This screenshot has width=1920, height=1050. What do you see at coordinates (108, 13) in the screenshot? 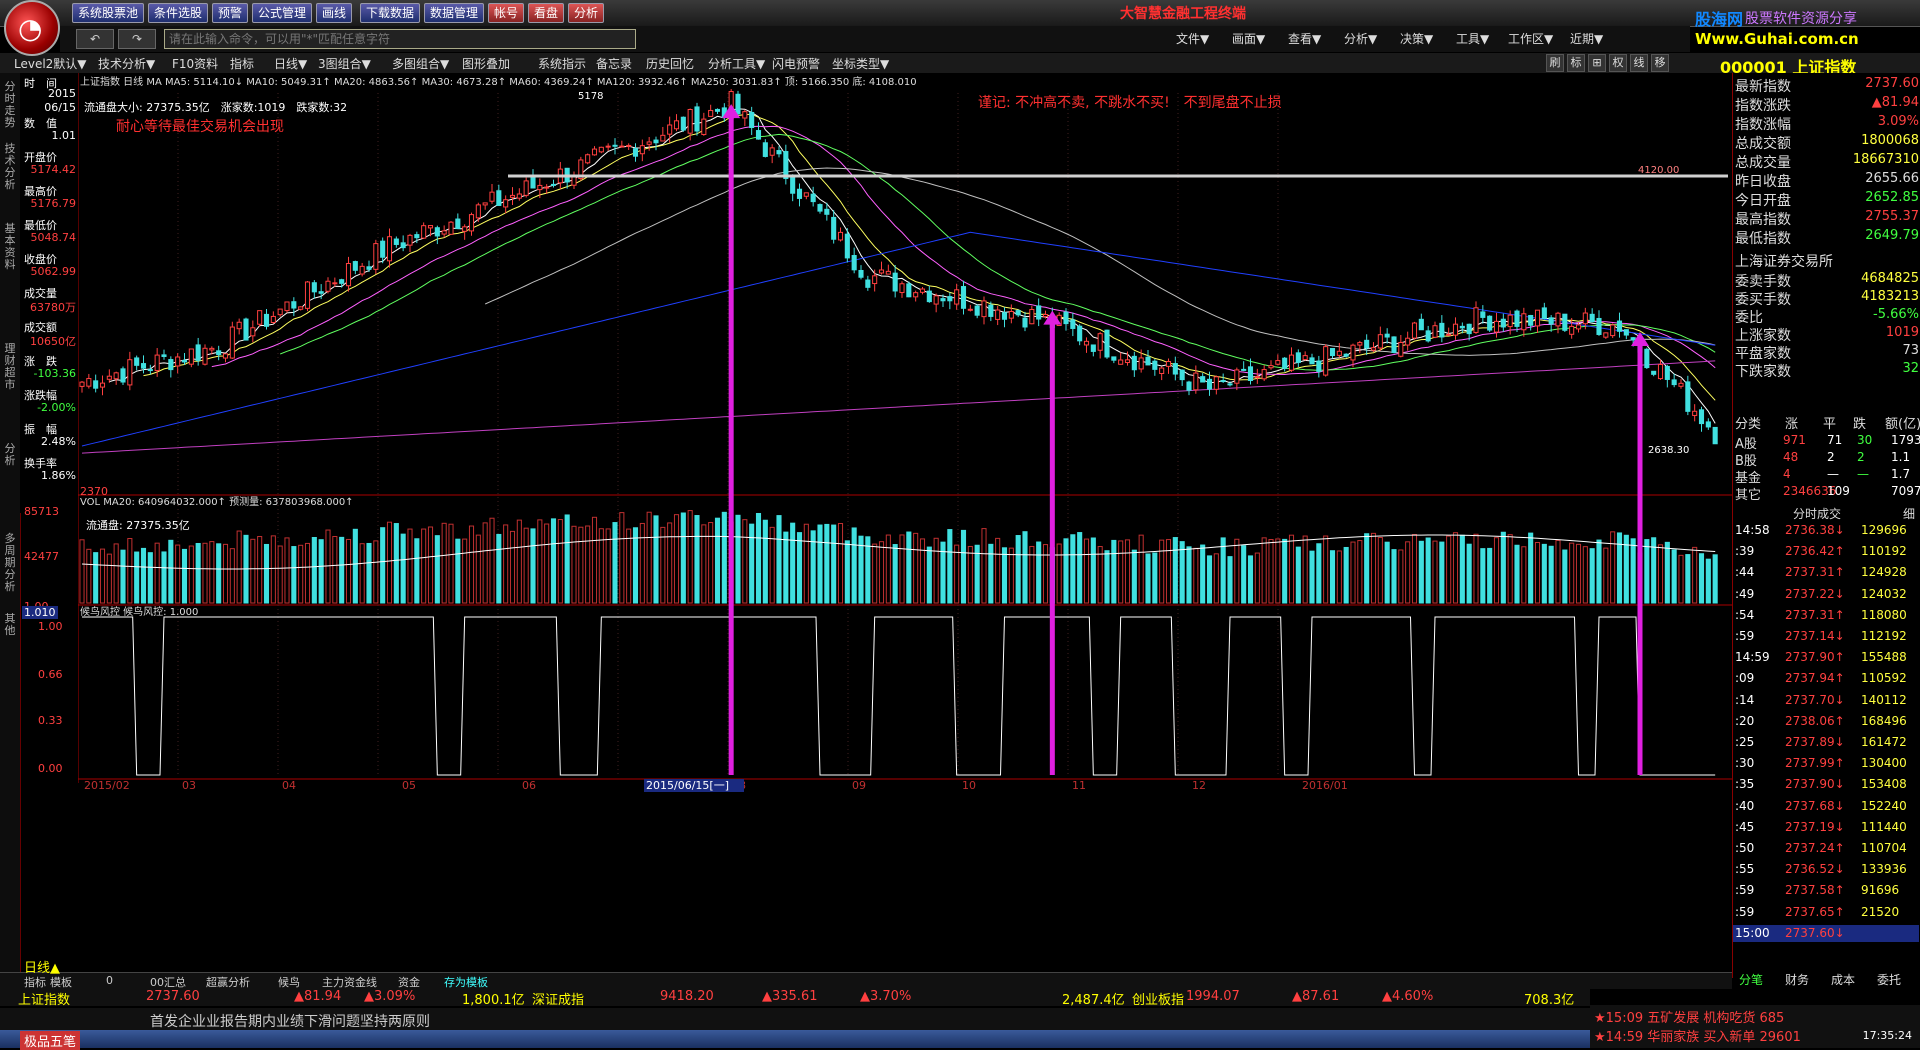
I see `top-btn-0: 系统股票池` at bounding box center [108, 13].